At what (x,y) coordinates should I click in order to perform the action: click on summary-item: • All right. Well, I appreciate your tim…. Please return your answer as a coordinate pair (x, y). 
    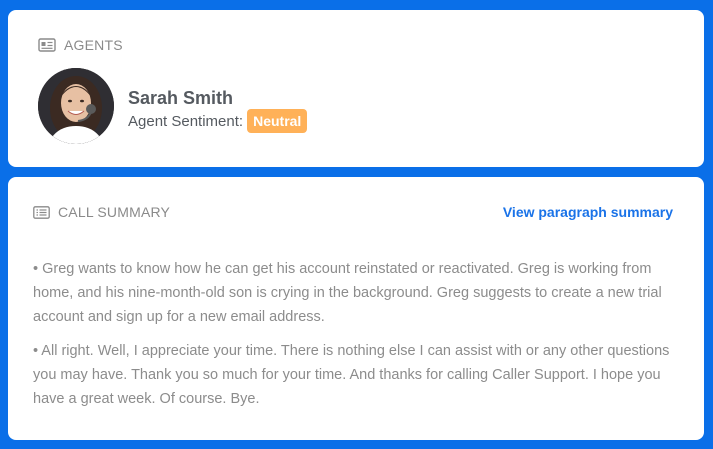
    Looking at the image, I should click on (351, 375).